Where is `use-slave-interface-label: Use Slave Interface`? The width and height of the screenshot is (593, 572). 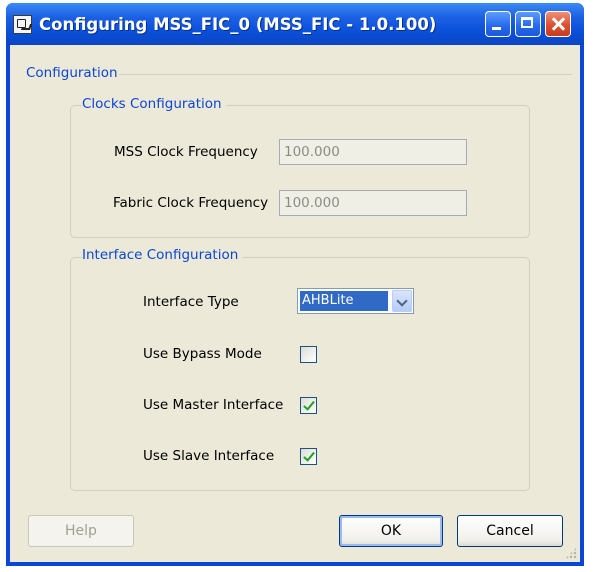 use-slave-interface-label: Use Slave Interface is located at coordinates (209, 456).